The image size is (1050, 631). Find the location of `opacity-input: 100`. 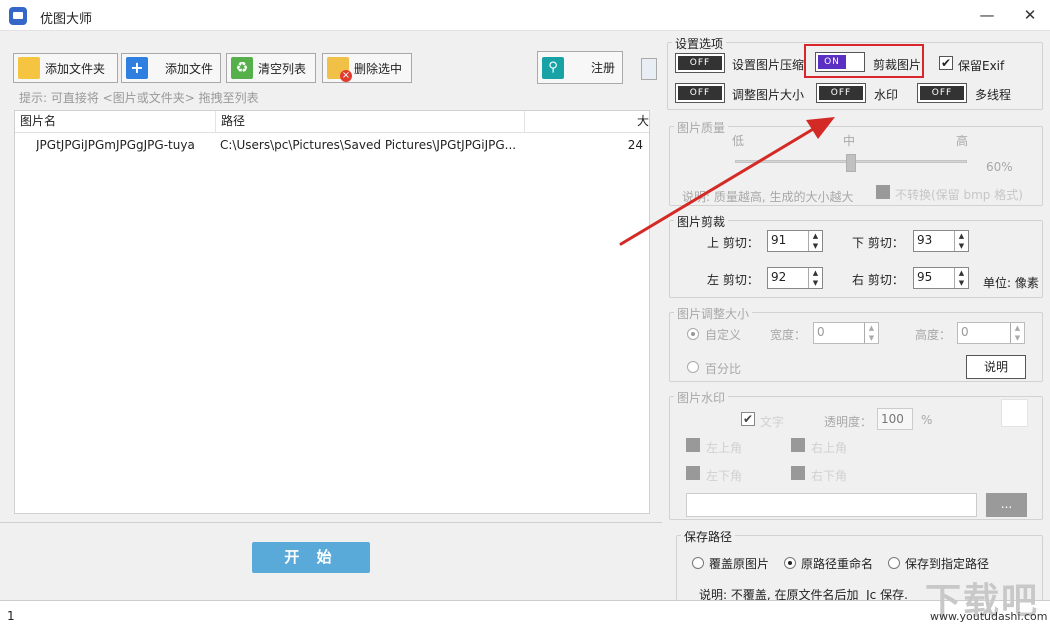

opacity-input: 100 is located at coordinates (895, 419).